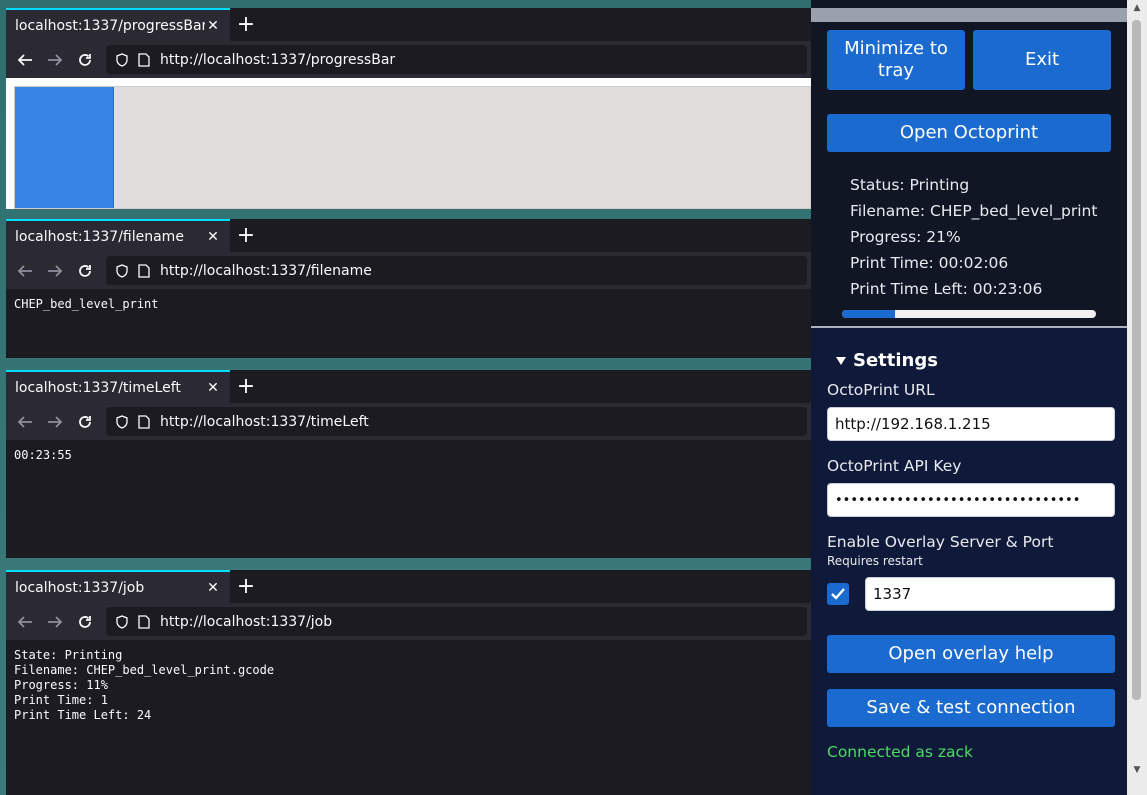 The image size is (1147, 795). I want to click on navigation-bar: http://localhost:1337/filename, so click(408, 270).